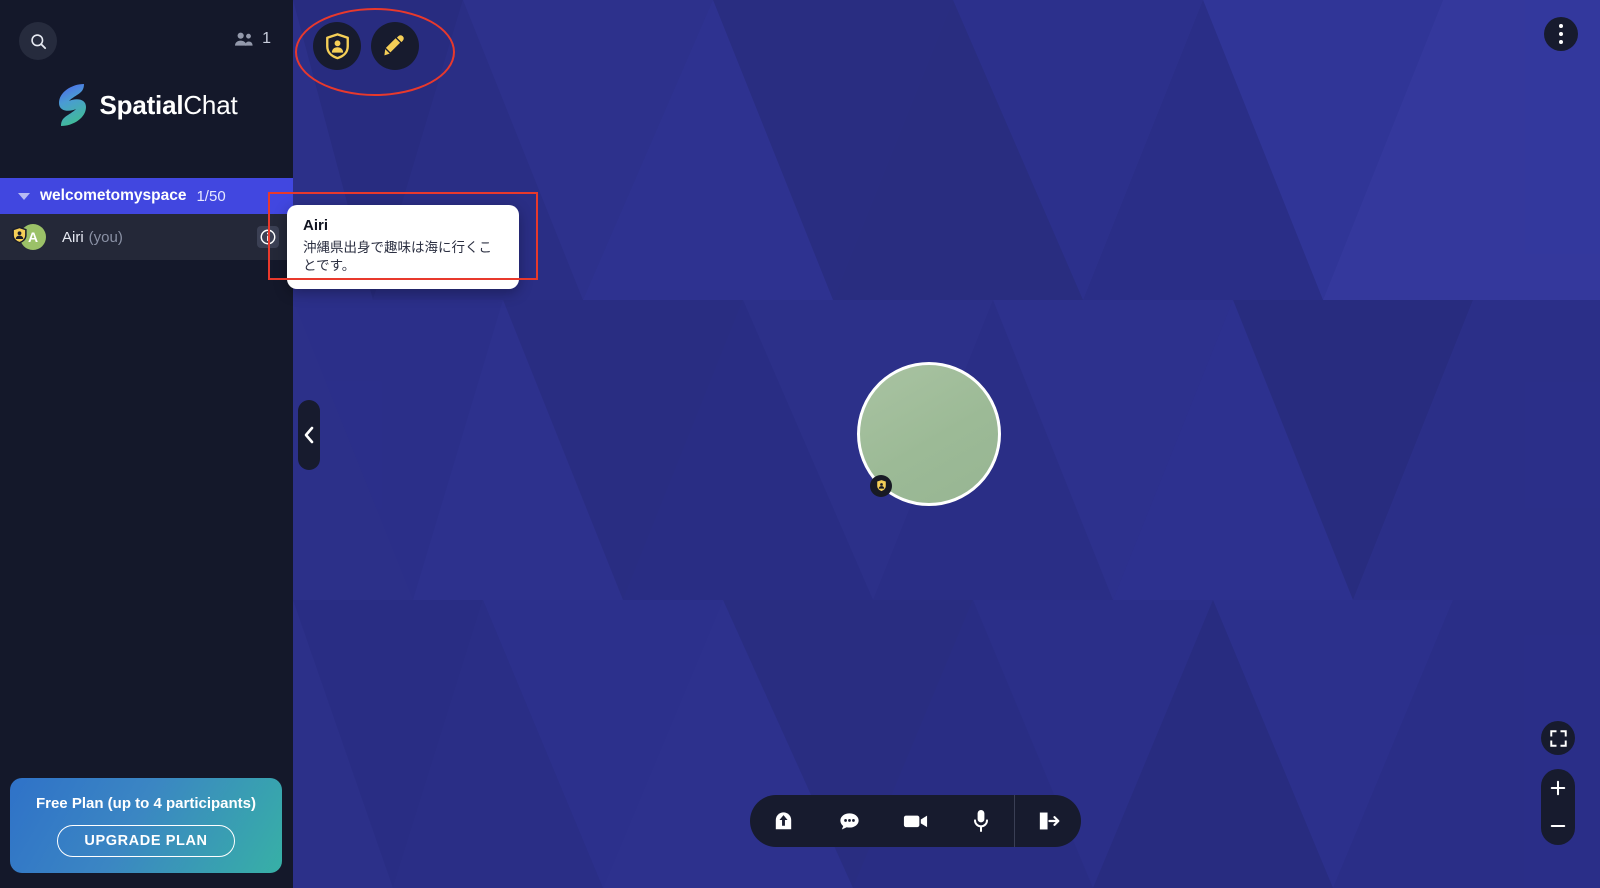 The image size is (1600, 888). Describe the element at coordinates (211, 196) in the screenshot. I see `room-capacity: 1/50` at that location.